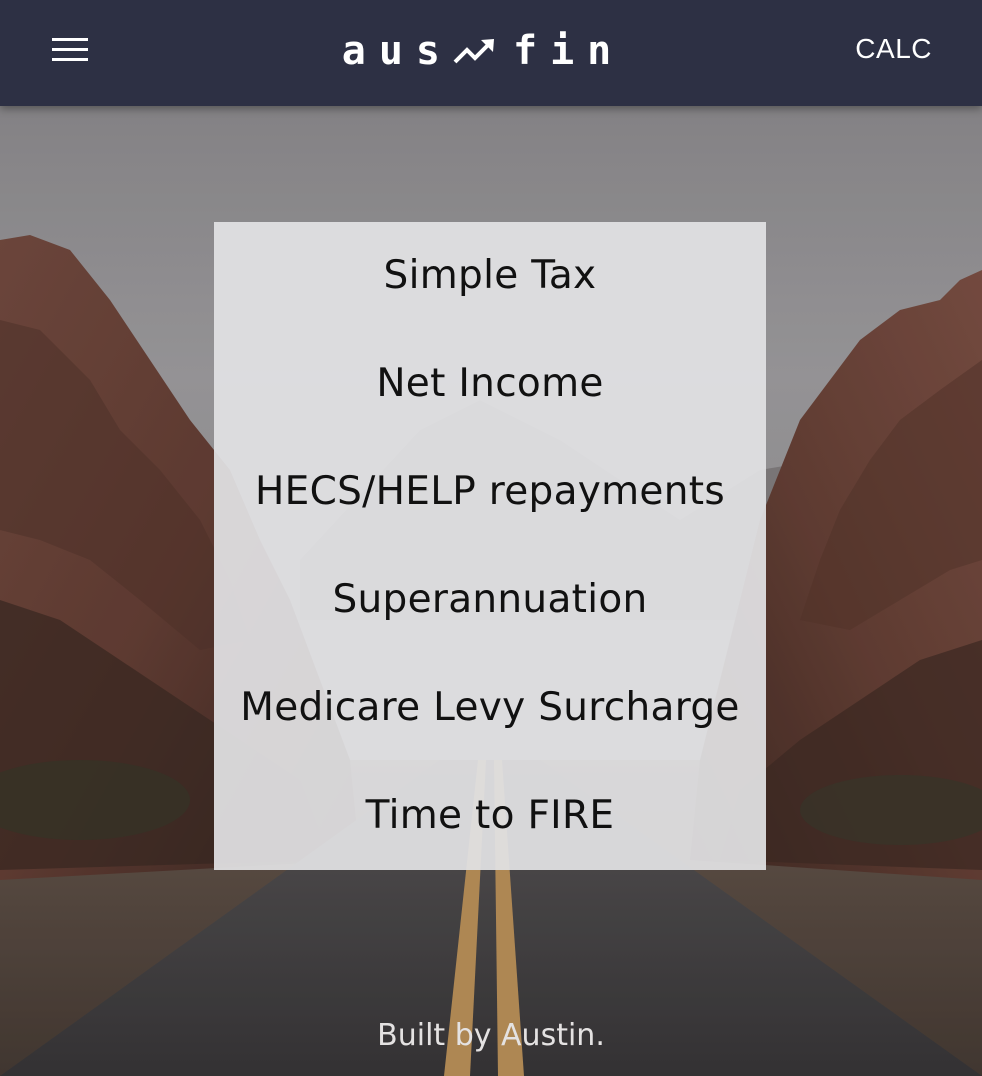 This screenshot has height=1076, width=982. I want to click on brand-text-right: fin, so click(569, 51).